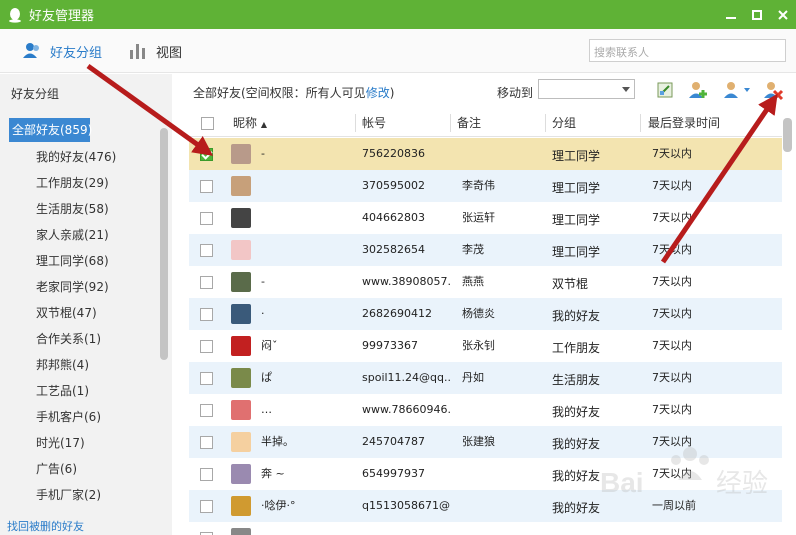  I want to click on cell-group: 双节棍, so click(570, 284).